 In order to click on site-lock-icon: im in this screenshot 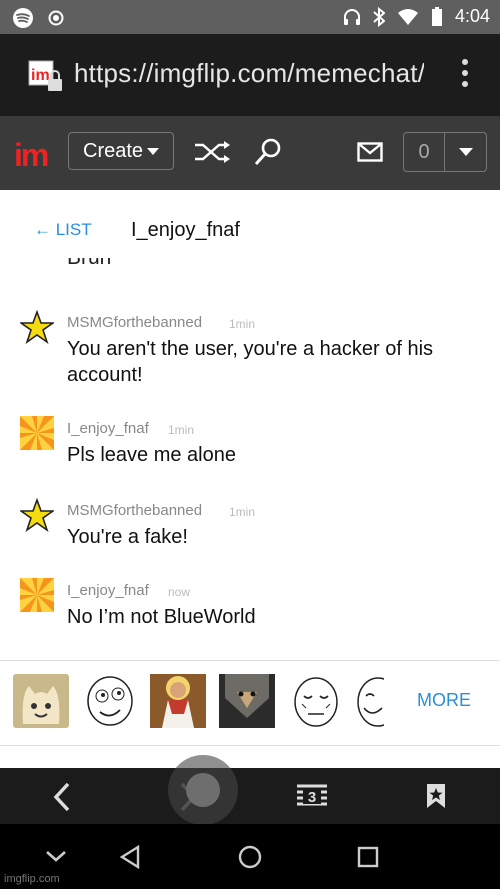, I will do `click(45, 75)`.